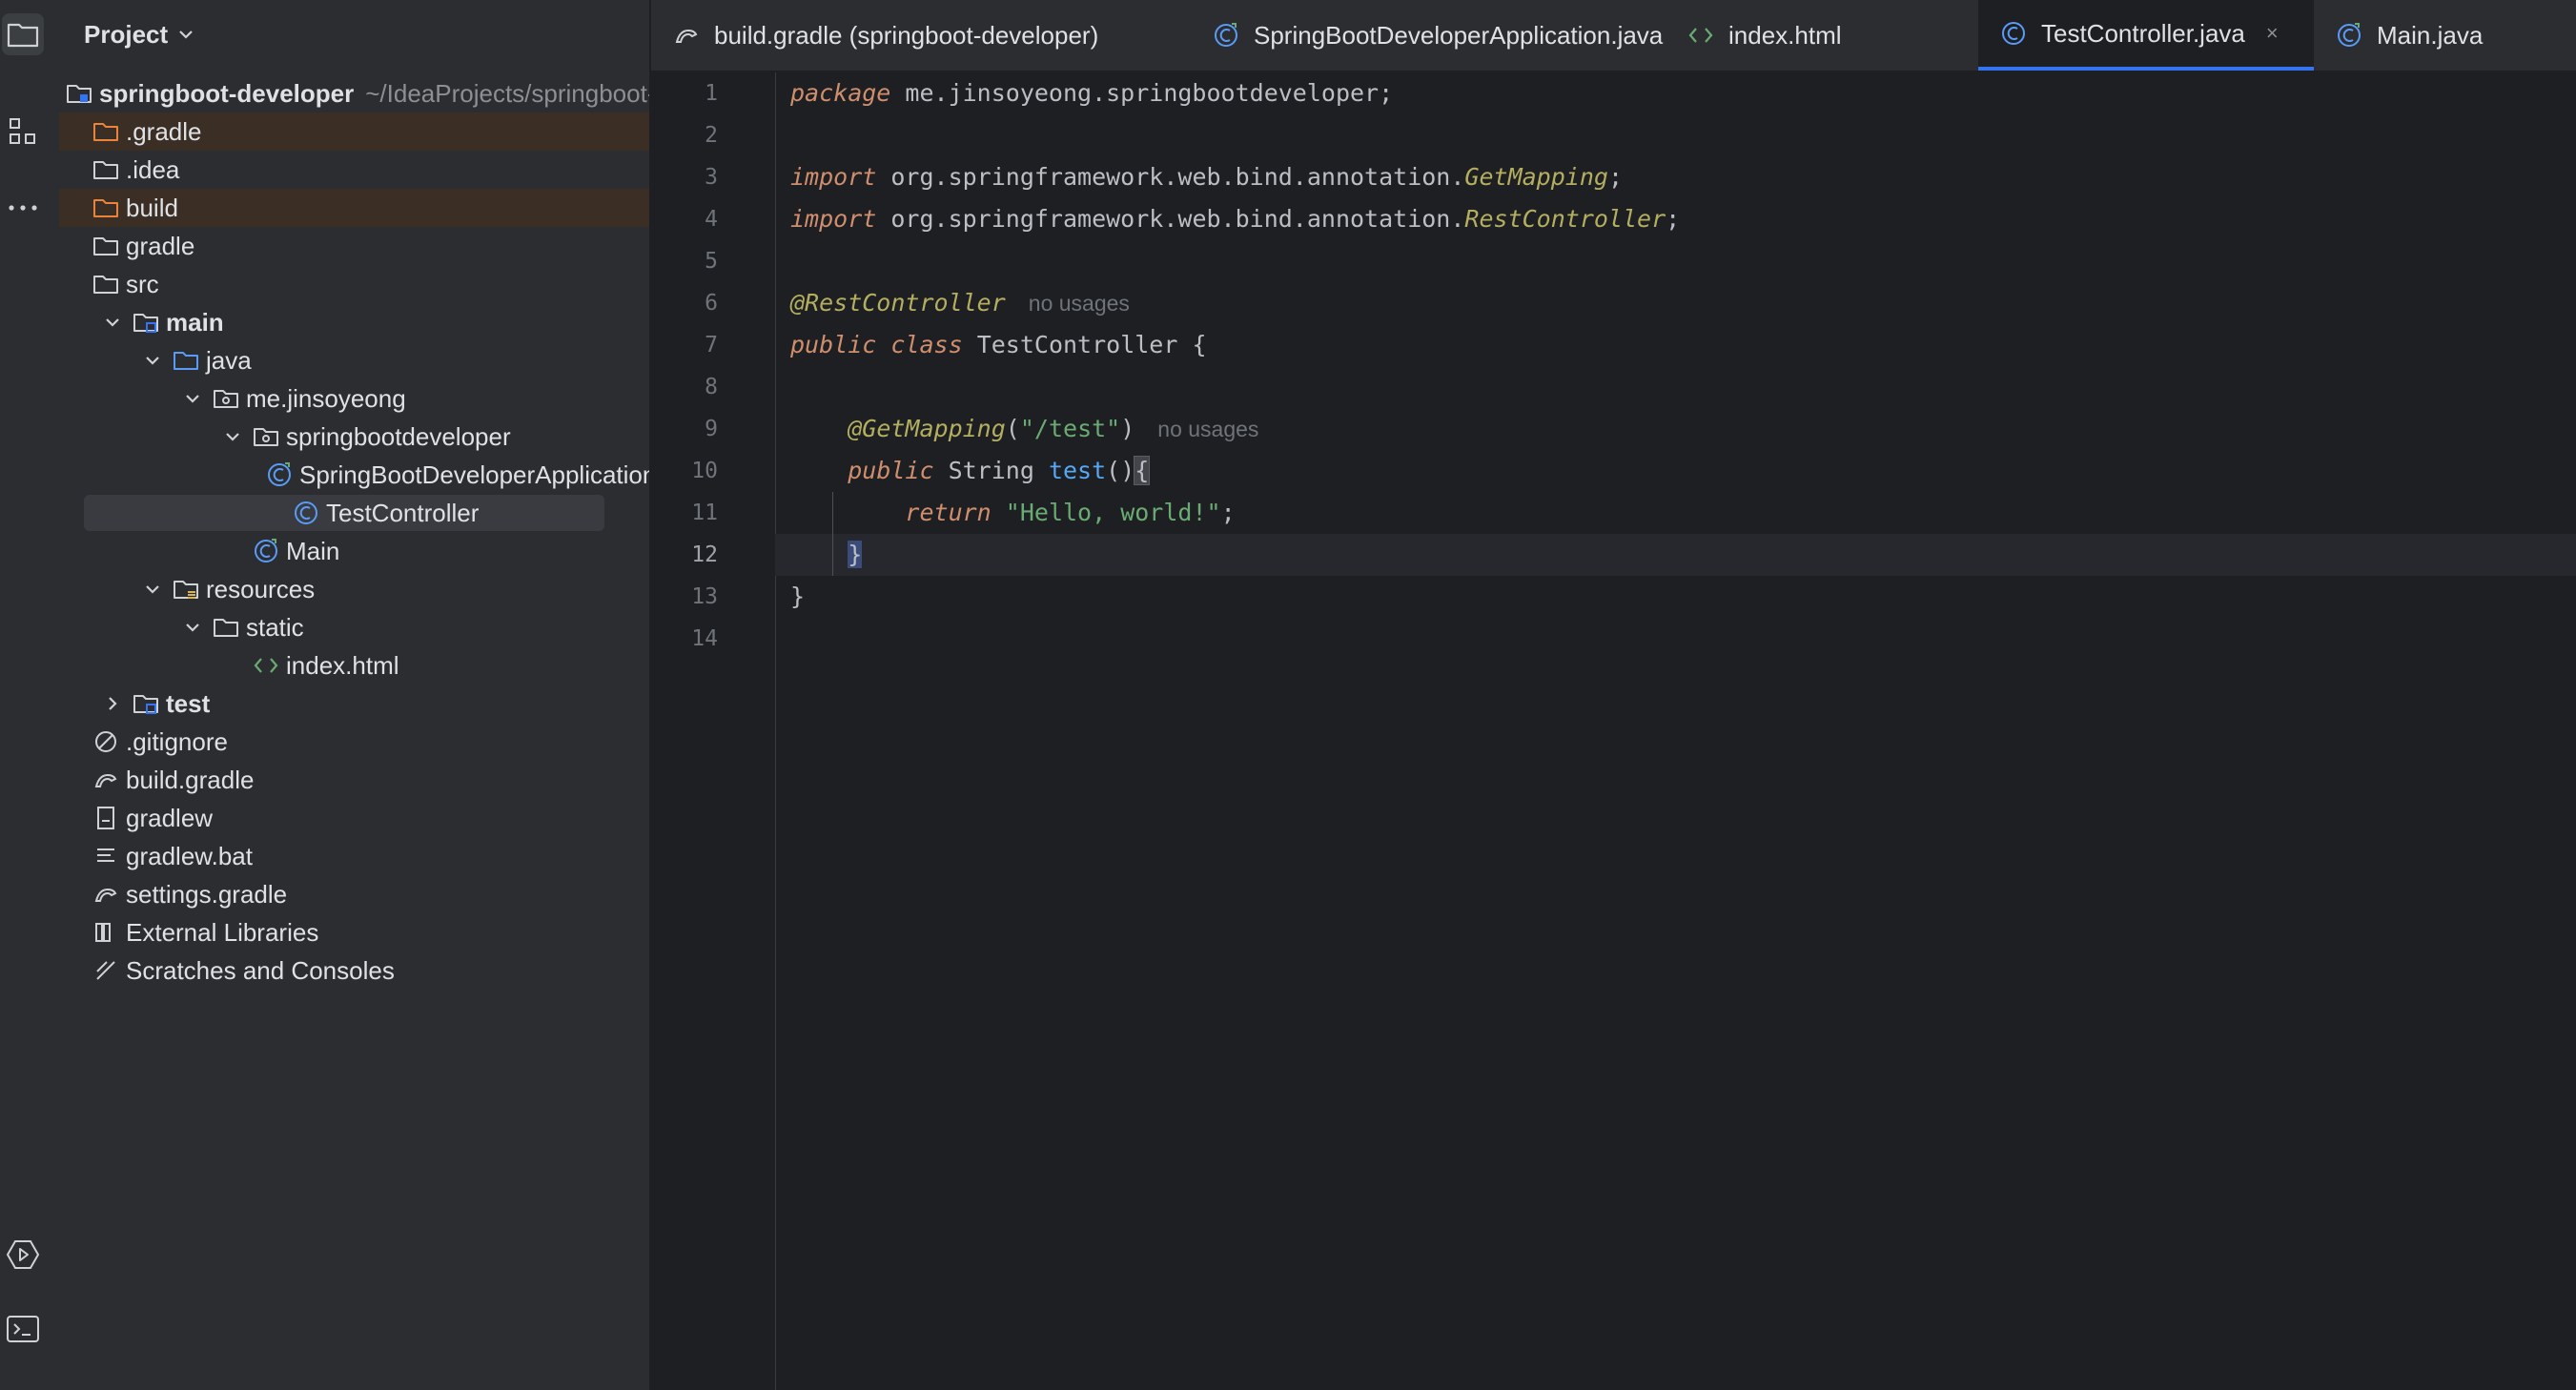 Image resolution: width=2576 pixels, height=1390 pixels. I want to click on line-number: 11, so click(704, 513).